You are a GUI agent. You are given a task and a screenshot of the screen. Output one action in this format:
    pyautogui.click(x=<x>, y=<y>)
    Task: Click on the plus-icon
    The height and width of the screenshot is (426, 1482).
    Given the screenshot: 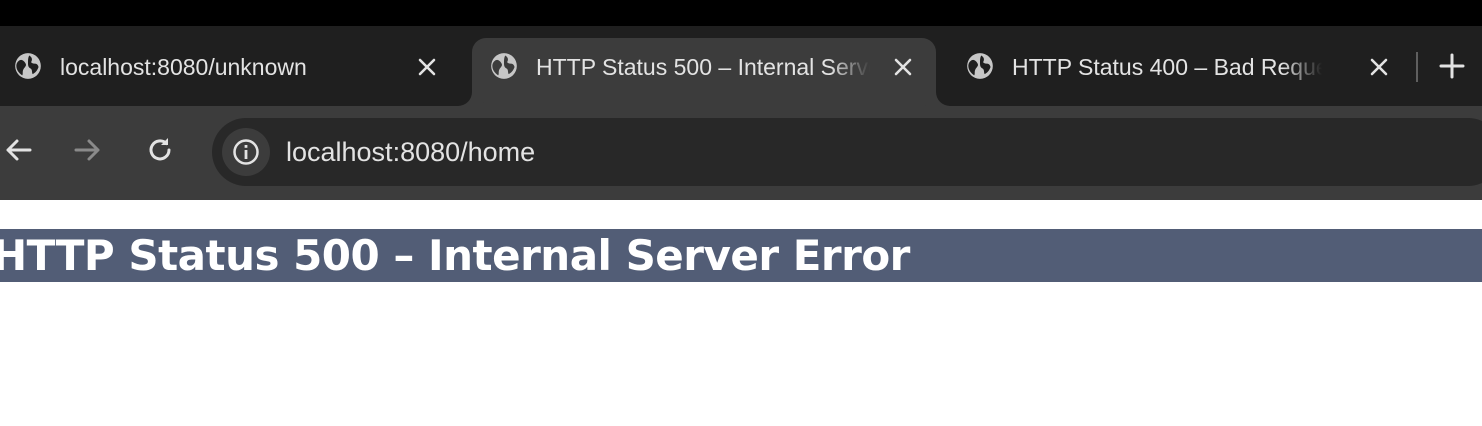 What is the action you would take?
    pyautogui.click(x=1452, y=66)
    